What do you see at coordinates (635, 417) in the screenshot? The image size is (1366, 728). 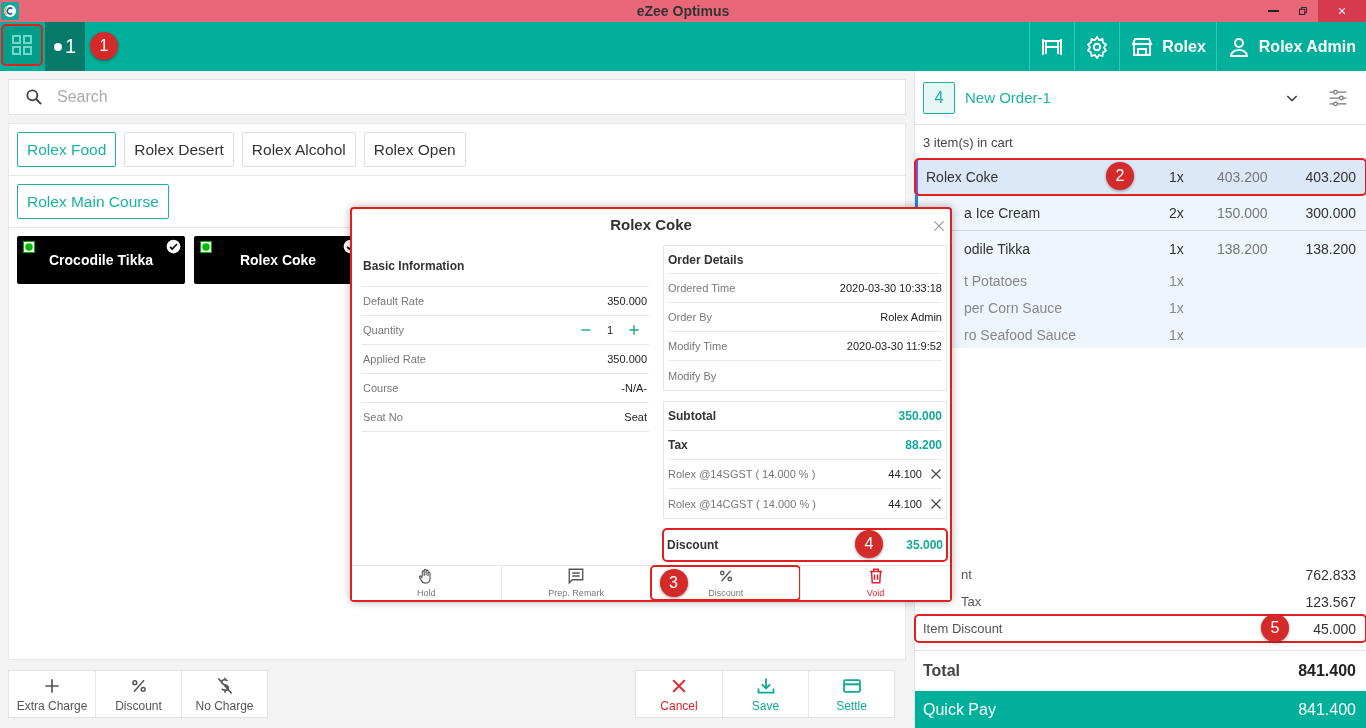 I see `field-value: Seat` at bounding box center [635, 417].